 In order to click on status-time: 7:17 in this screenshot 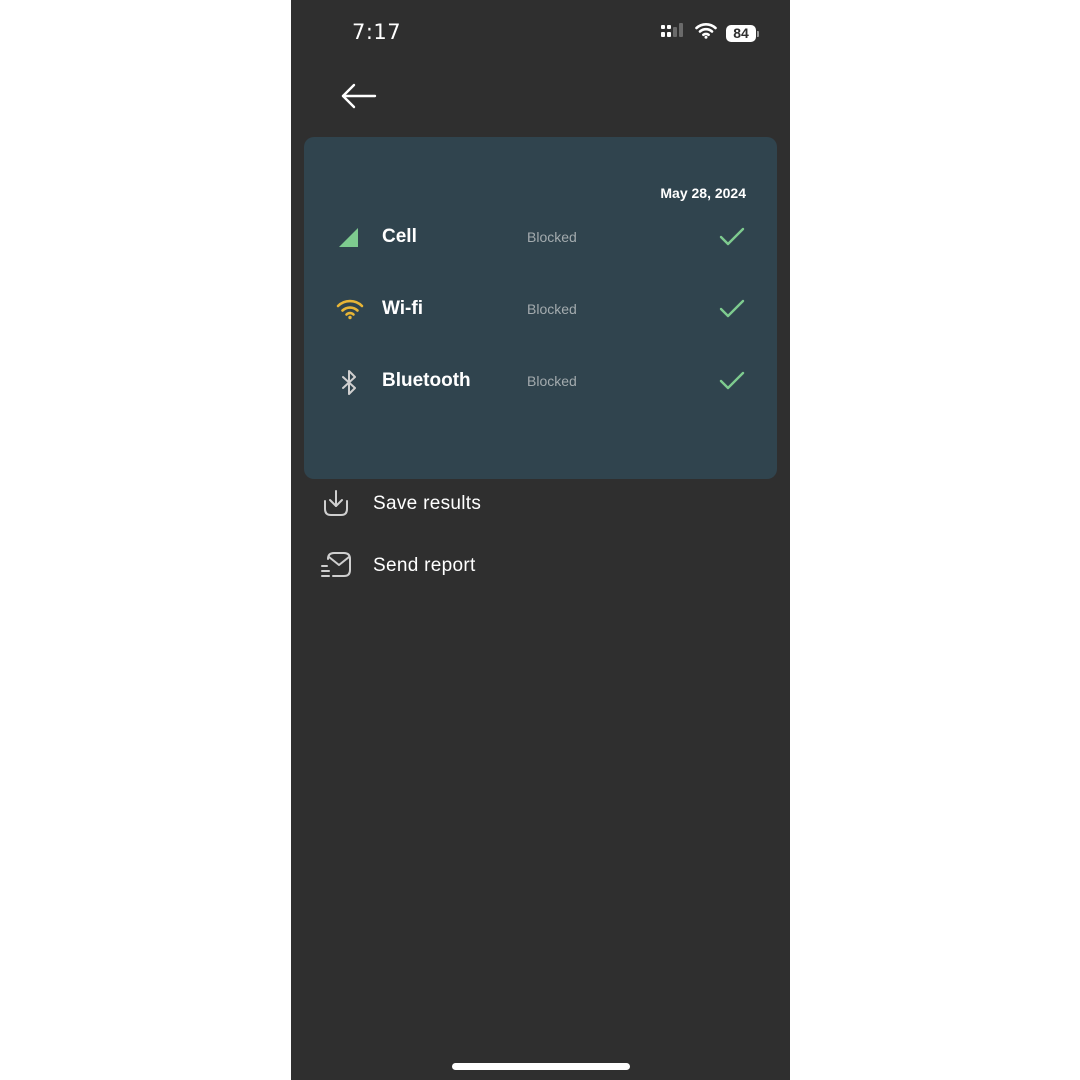, I will do `click(377, 32)`.